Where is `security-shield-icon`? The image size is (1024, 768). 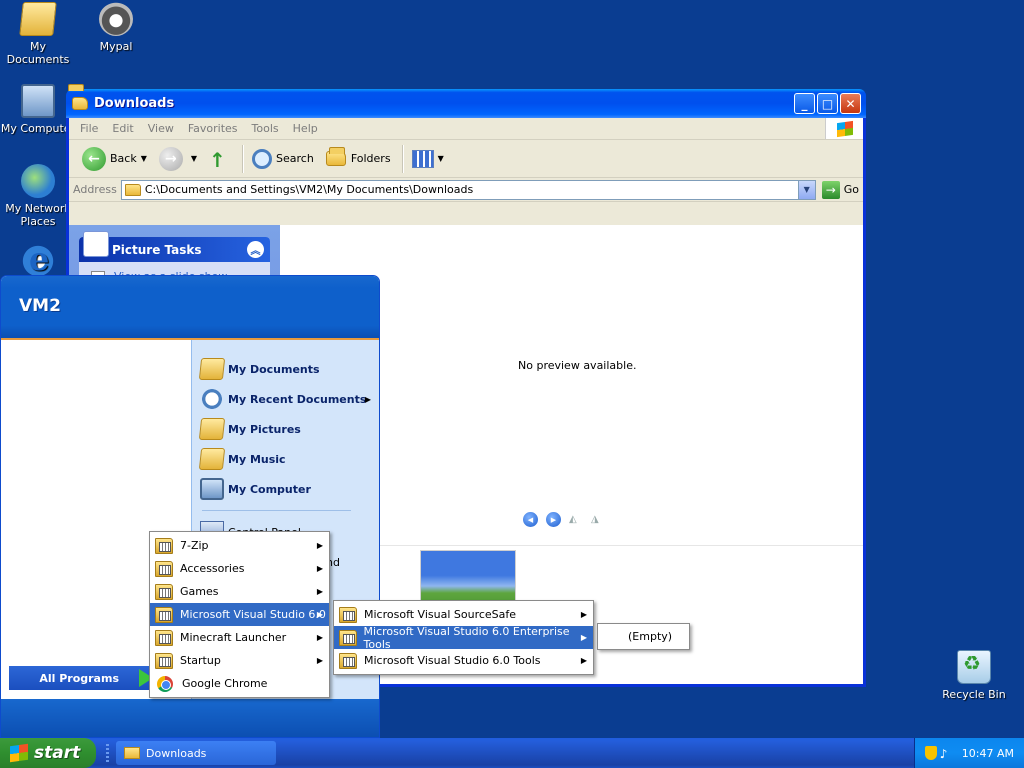 security-shield-icon is located at coordinates (930, 753).